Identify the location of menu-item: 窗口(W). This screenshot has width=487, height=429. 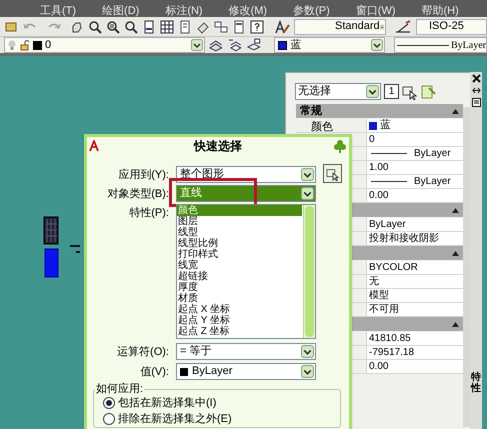
(376, 11).